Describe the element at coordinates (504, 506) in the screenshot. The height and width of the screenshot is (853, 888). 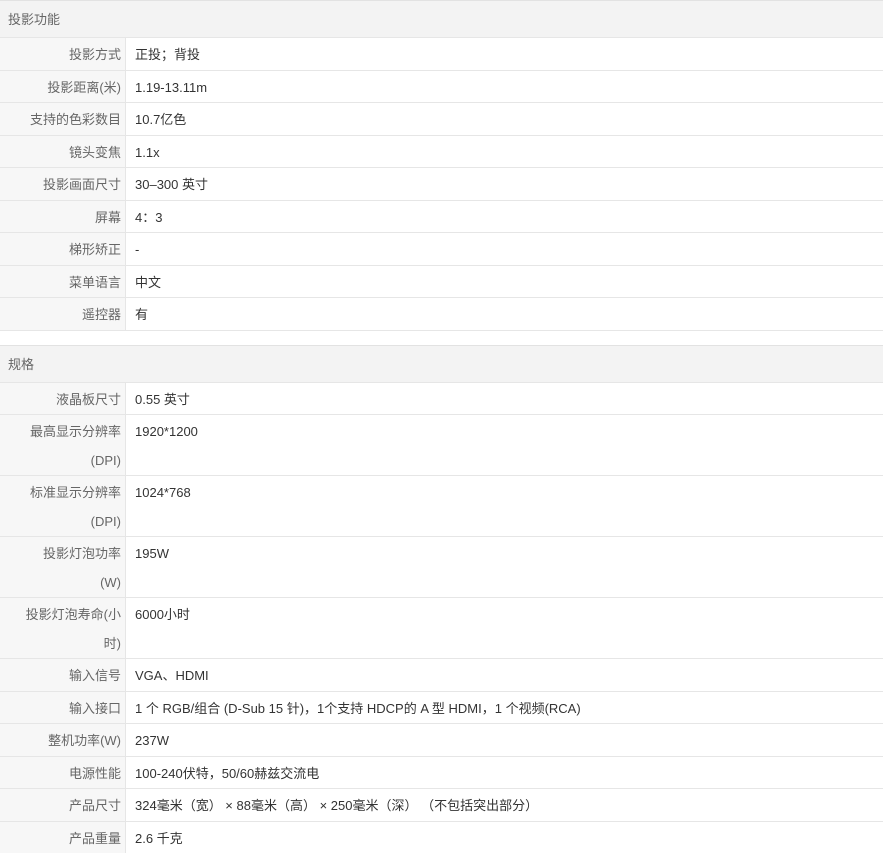
I see `spec-value: 1024*768` at that location.